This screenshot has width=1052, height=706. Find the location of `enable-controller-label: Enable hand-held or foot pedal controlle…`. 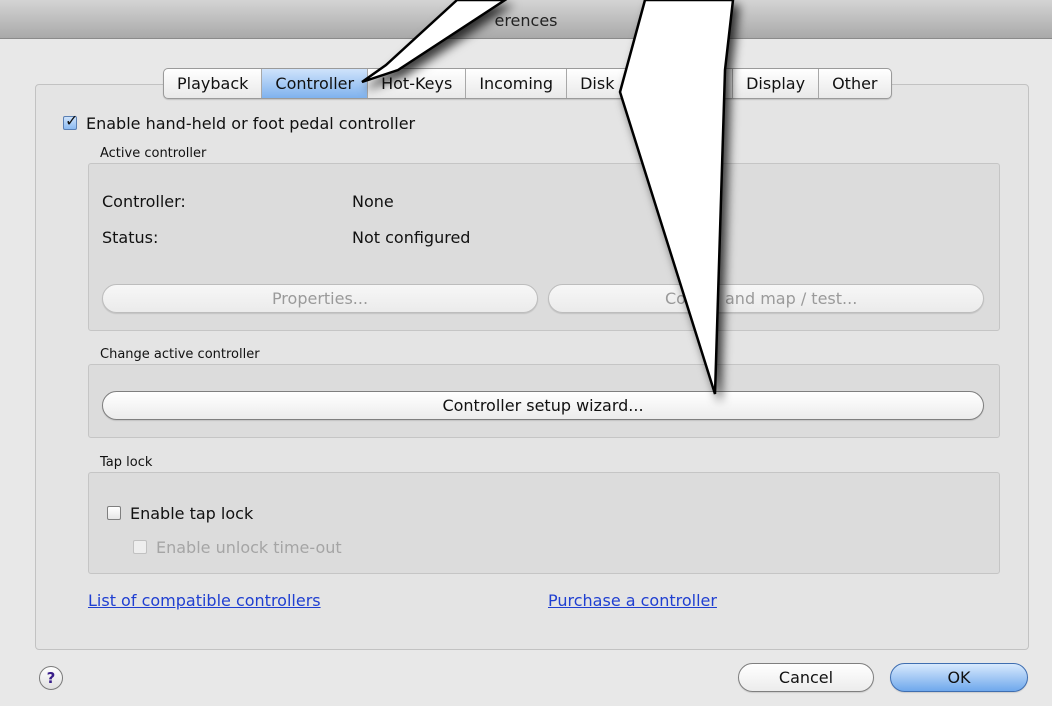

enable-controller-label: Enable hand-held or foot pedal controlle… is located at coordinates (251, 123).